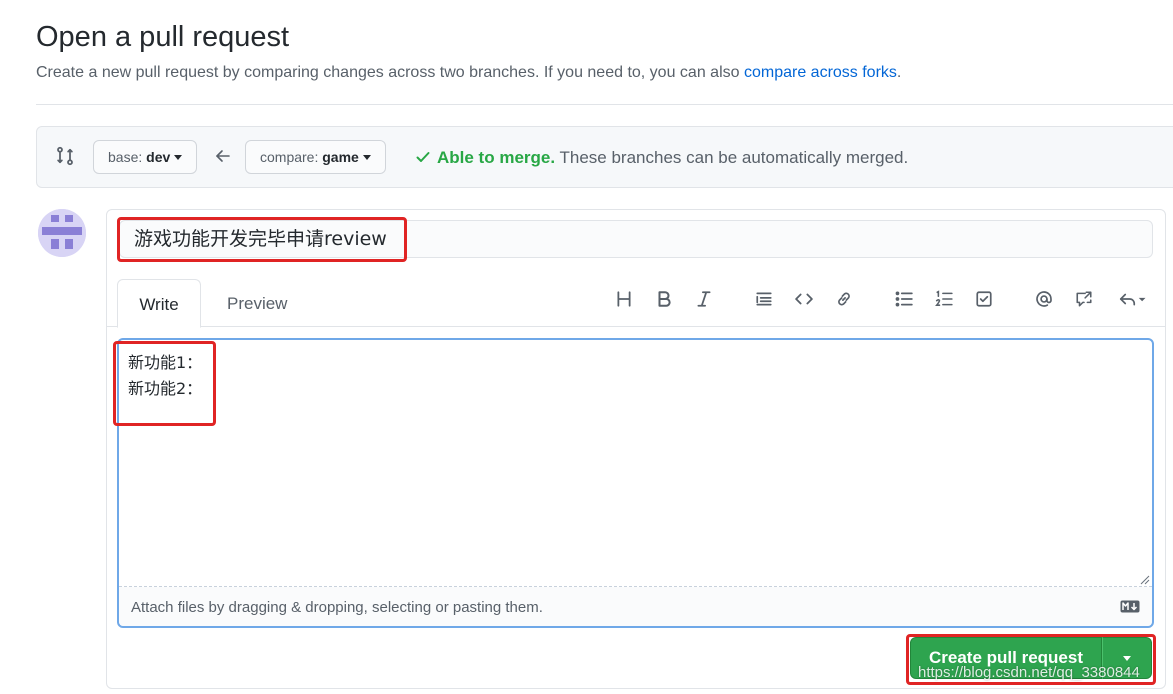  I want to click on bulleted-list-icon, so click(904, 299).